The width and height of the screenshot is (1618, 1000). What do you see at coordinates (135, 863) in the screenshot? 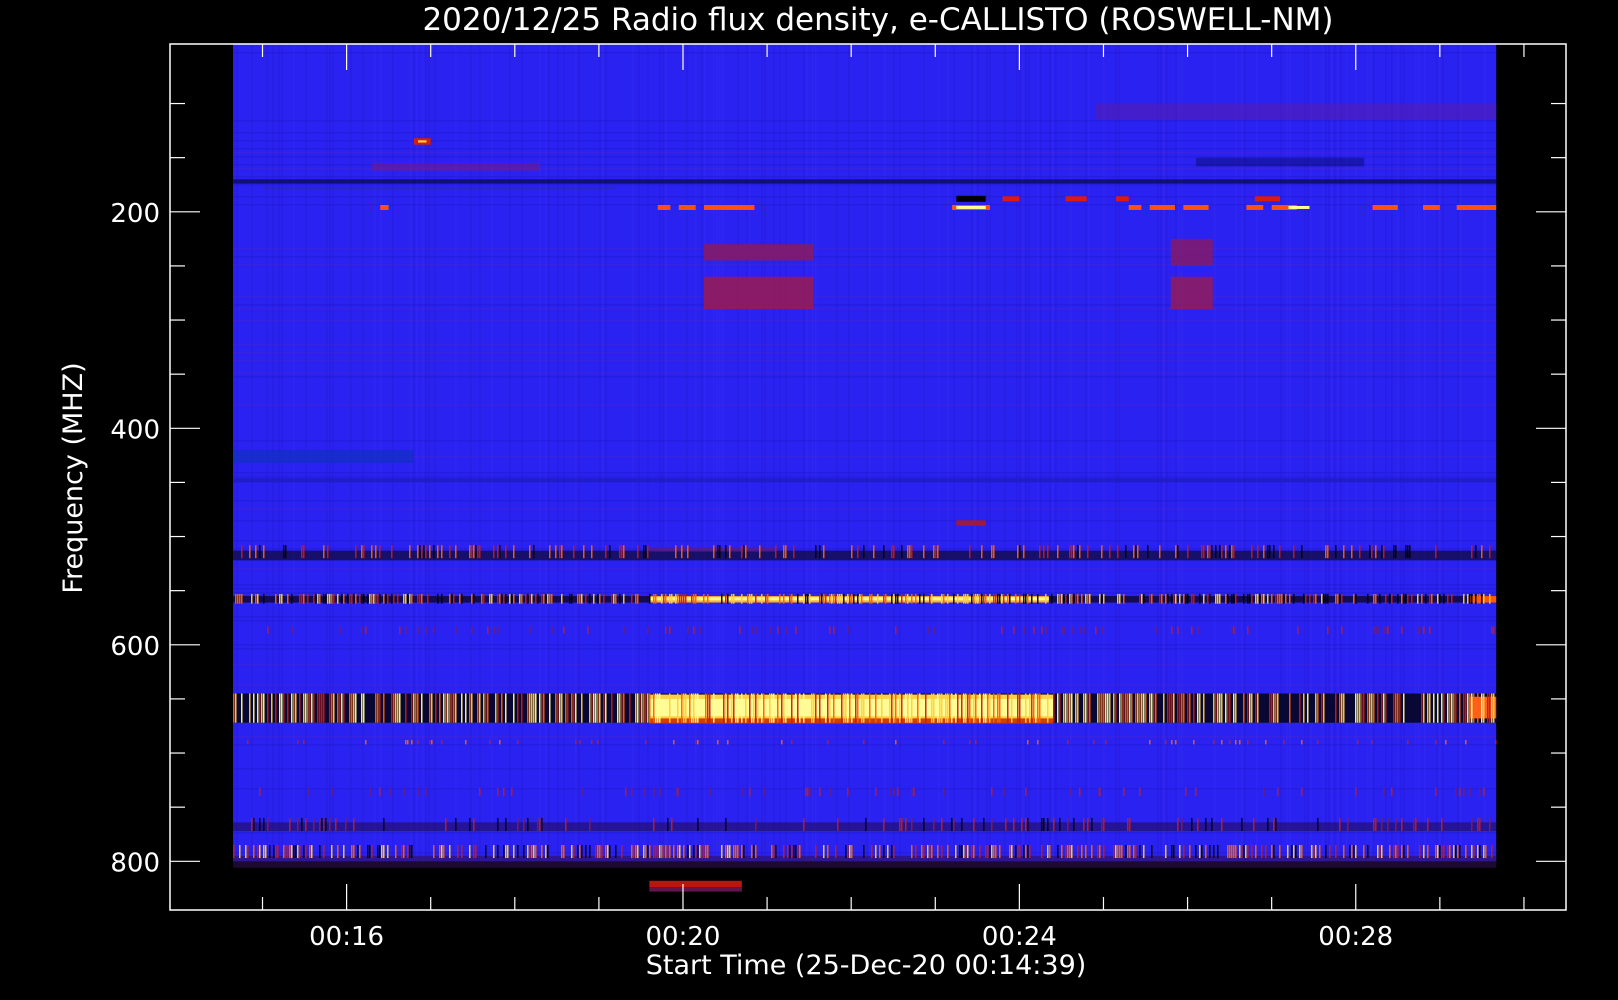
I see `y-tick-label: 800` at bounding box center [135, 863].